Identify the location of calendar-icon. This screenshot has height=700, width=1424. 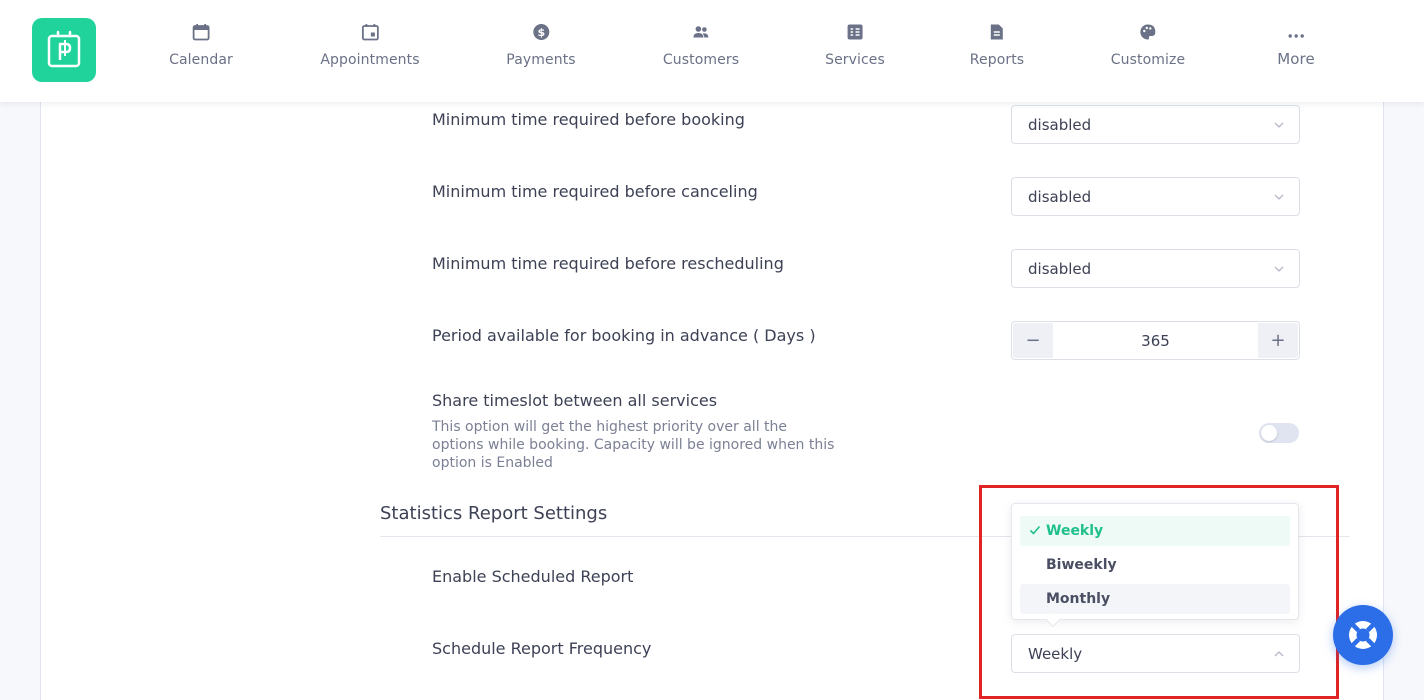
(201, 32).